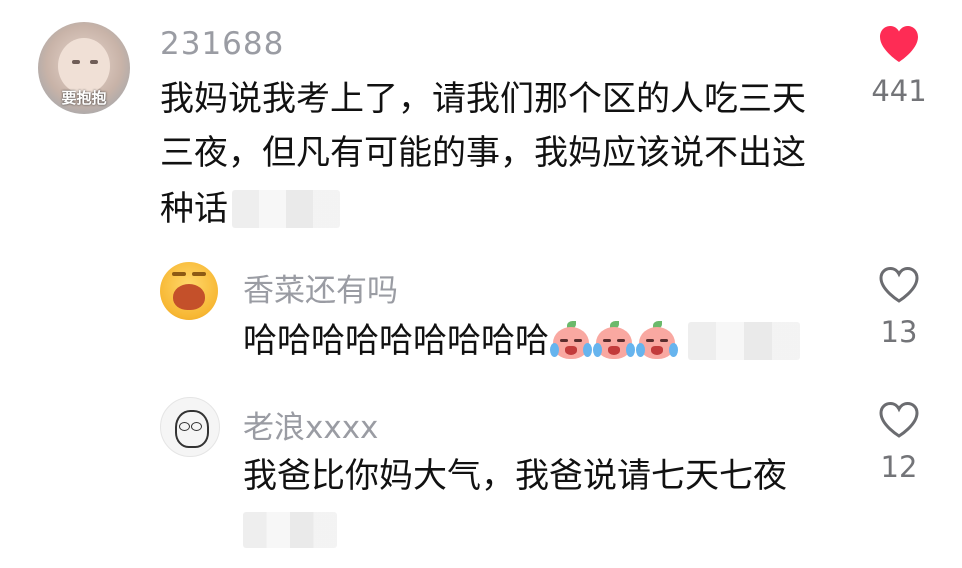 The image size is (962, 568). I want to click on avatar: 要抱抱, so click(84, 68).